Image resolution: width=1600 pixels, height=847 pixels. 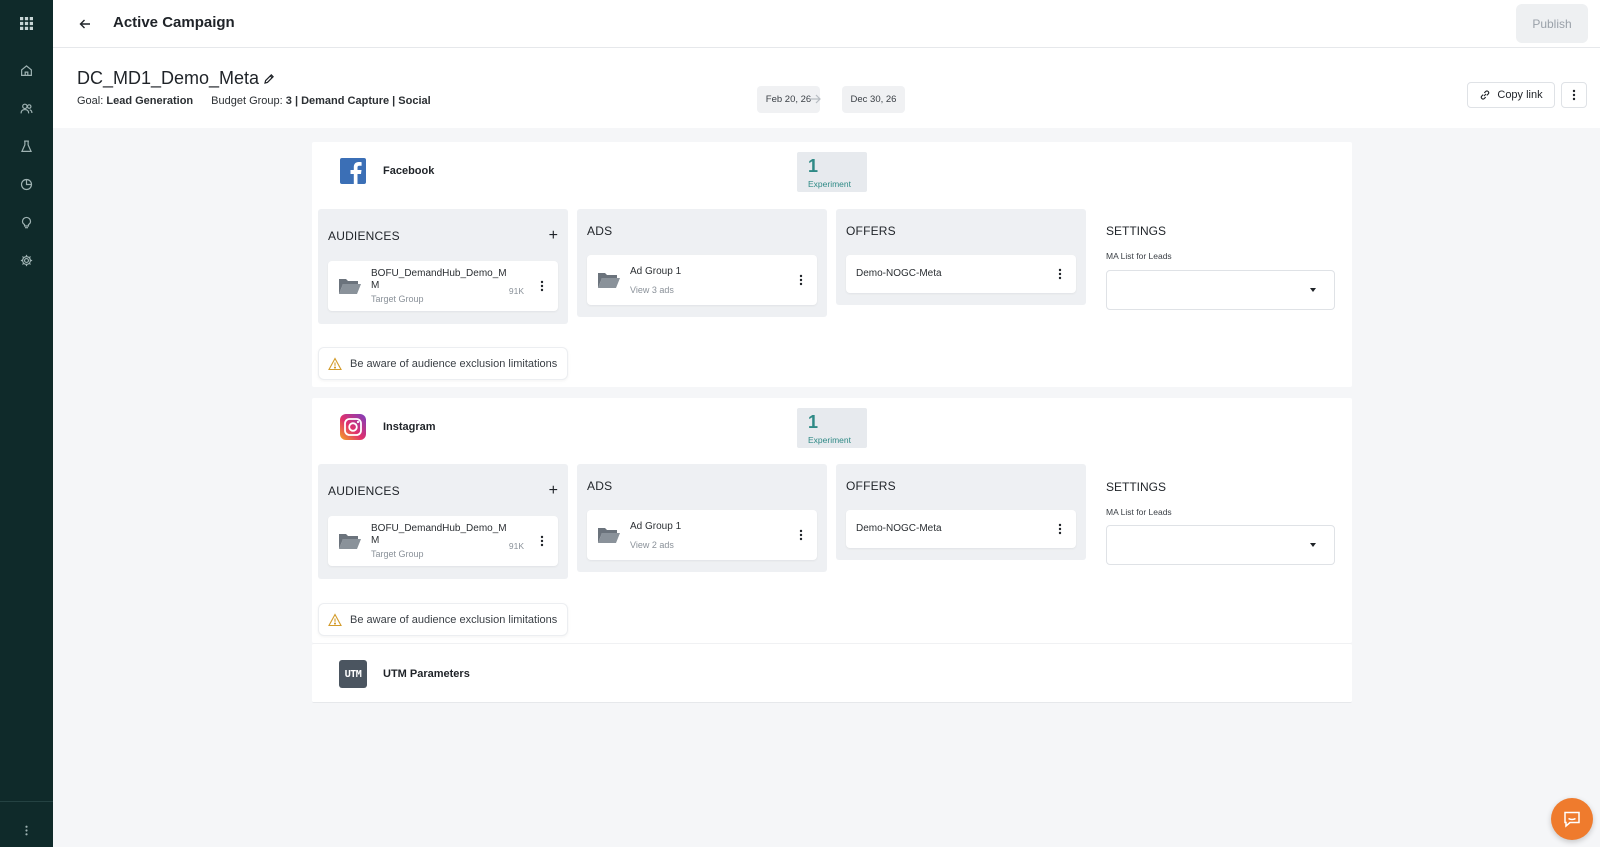 What do you see at coordinates (353, 427) in the screenshot?
I see `instagram-icon` at bounding box center [353, 427].